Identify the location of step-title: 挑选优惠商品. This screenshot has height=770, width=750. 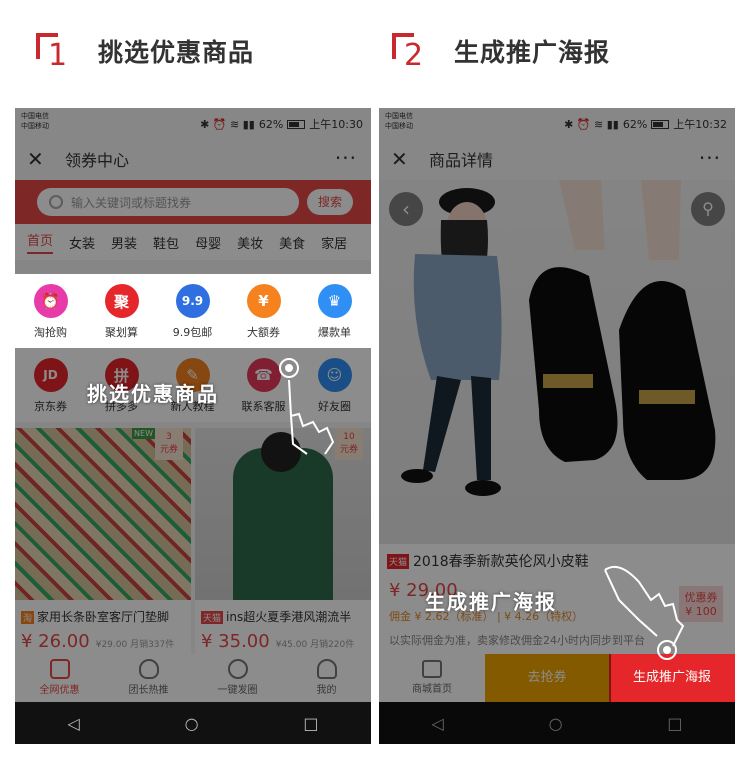
(176, 52).